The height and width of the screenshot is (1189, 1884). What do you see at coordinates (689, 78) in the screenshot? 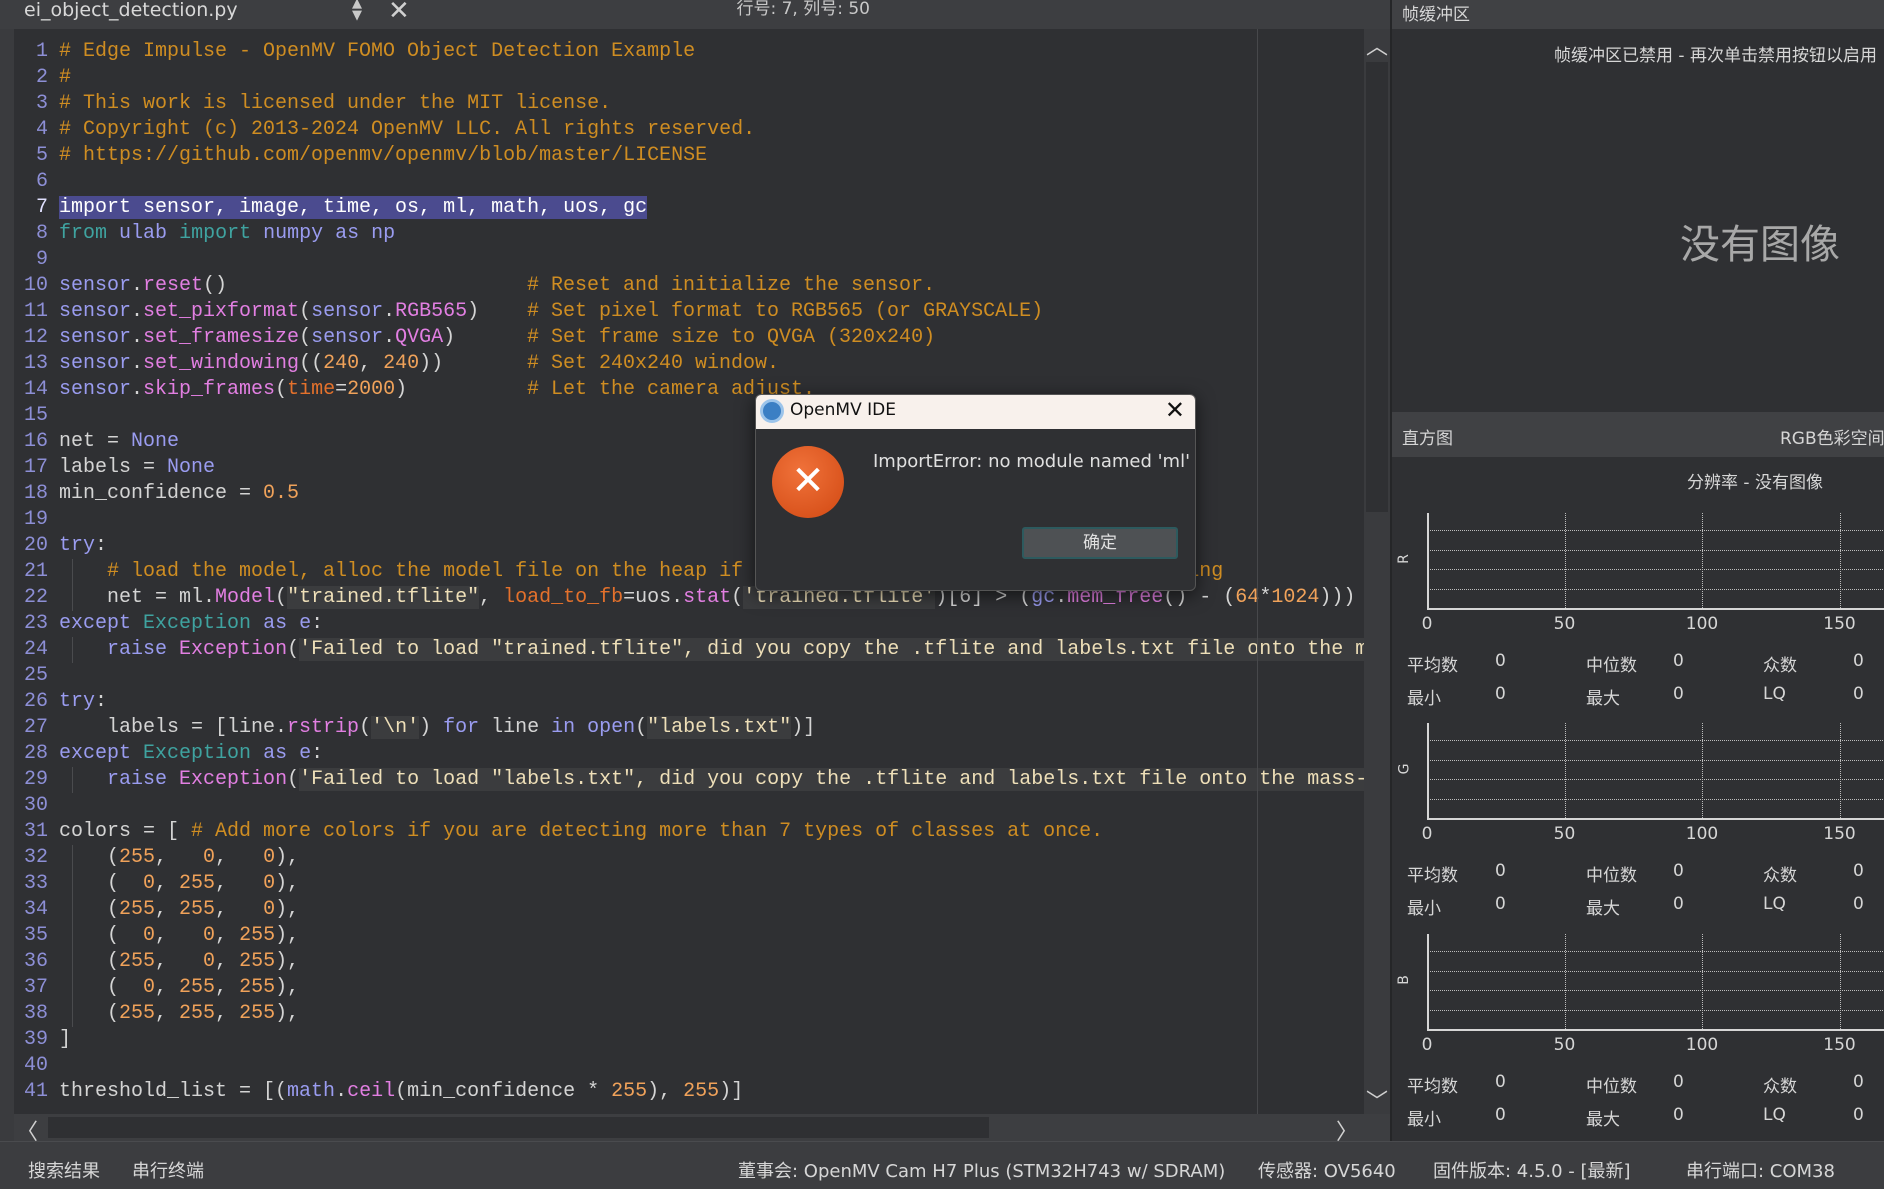
I see `code-line: 2 #` at bounding box center [689, 78].